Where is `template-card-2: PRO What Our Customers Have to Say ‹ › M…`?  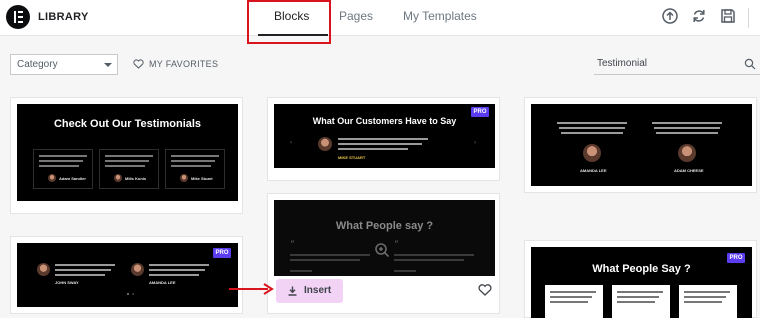 template-card-2: PRO What Our Customers Have to Say ‹ › M… is located at coordinates (383, 139).